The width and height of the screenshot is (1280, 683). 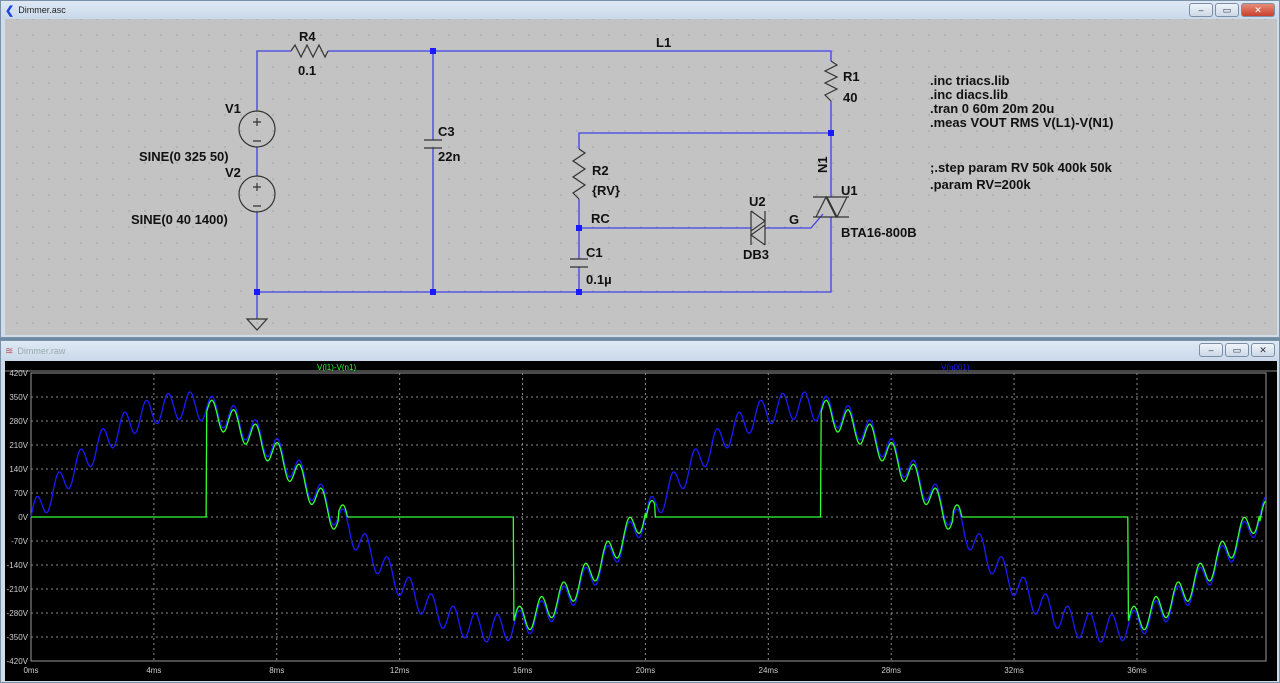 What do you see at coordinates (769, 670) in the screenshot?
I see `x-tick-label: 24ms` at bounding box center [769, 670].